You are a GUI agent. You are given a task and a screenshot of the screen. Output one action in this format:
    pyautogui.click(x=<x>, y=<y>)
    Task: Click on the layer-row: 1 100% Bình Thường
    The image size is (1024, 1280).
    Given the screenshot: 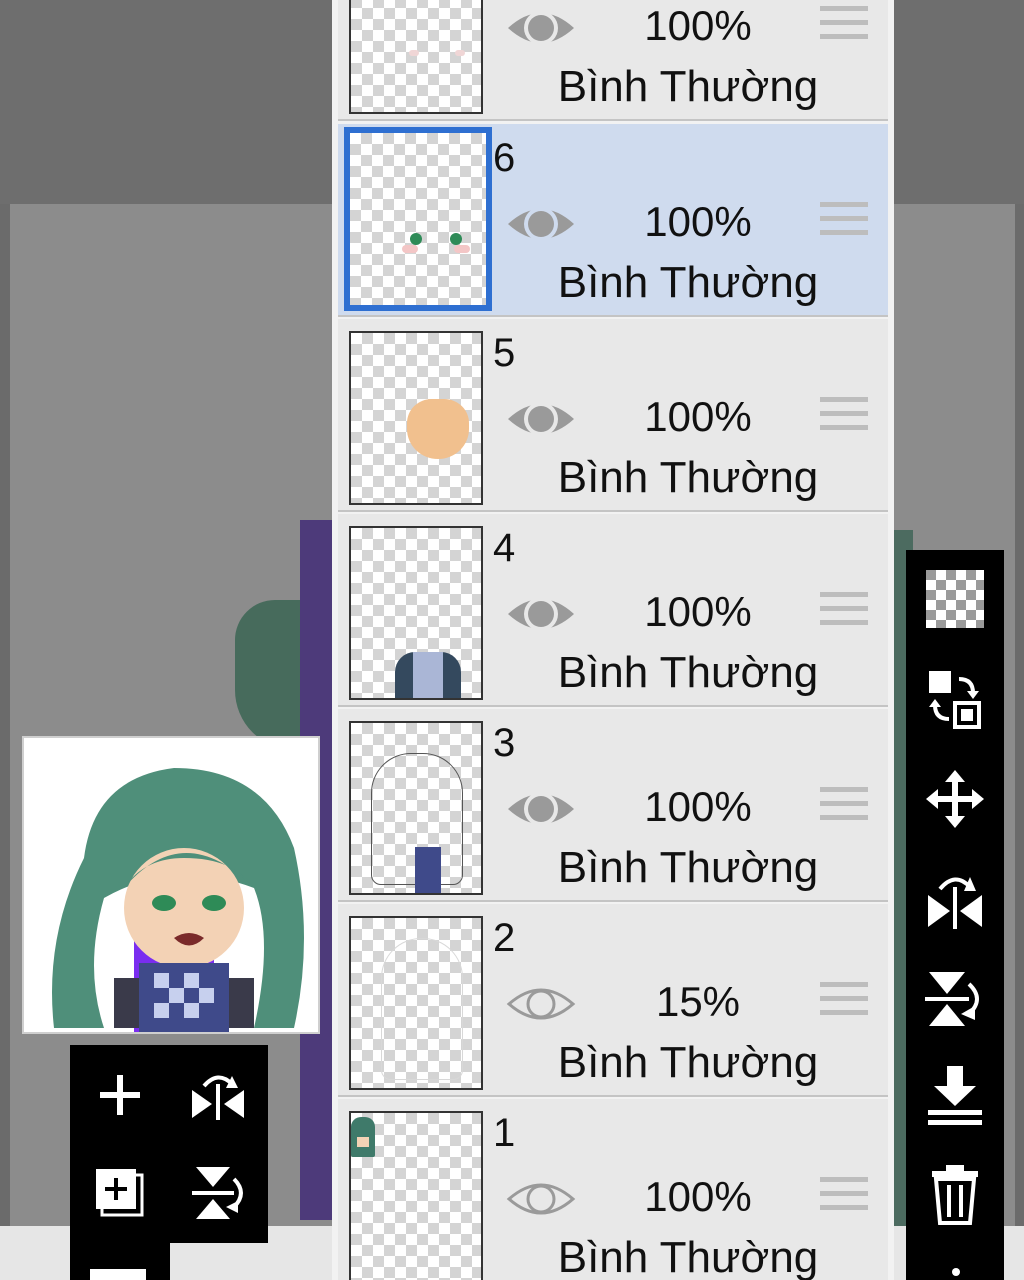 What is the action you would take?
    pyautogui.click(x=613, y=1189)
    